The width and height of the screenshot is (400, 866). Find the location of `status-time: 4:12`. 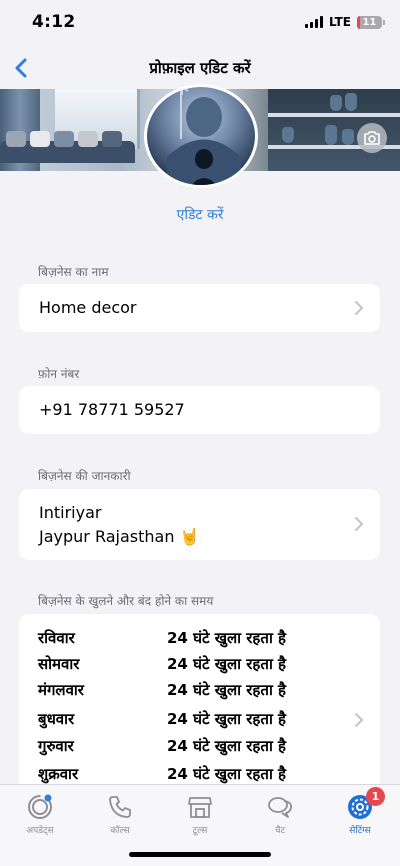

status-time: 4:12 is located at coordinates (54, 22).